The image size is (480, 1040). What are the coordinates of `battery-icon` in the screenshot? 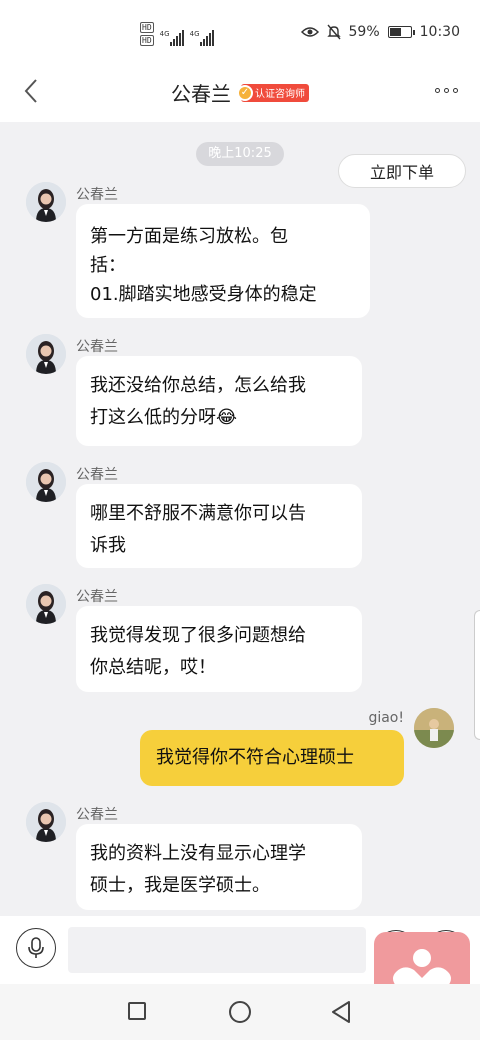 It's located at (401, 32).